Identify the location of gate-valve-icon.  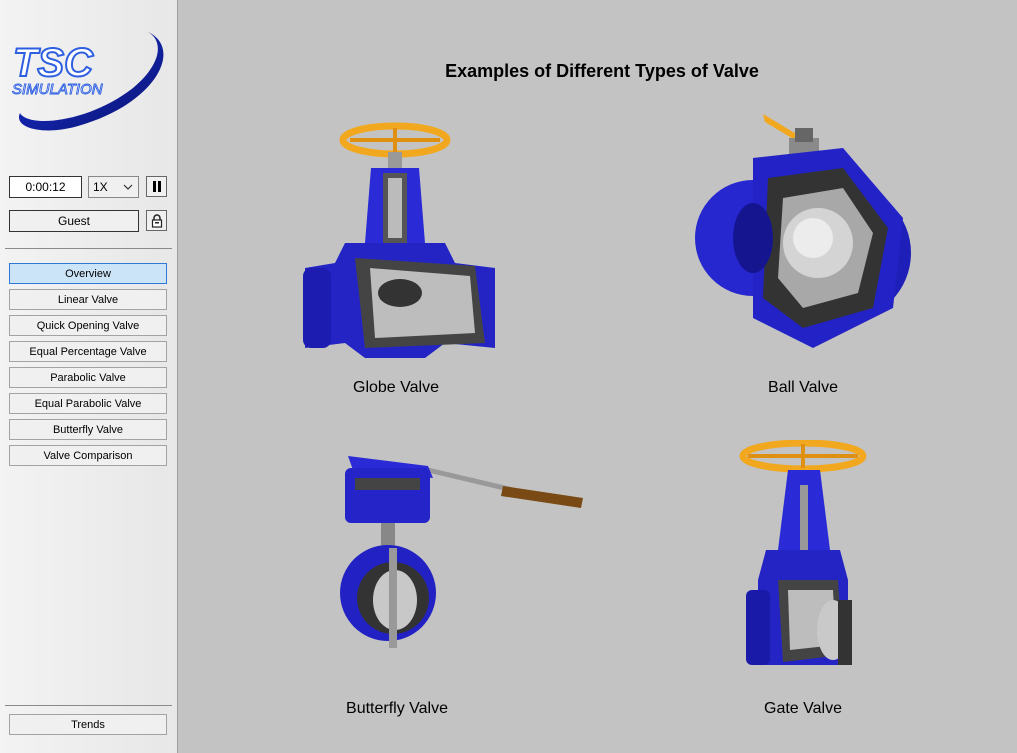
(803, 552).